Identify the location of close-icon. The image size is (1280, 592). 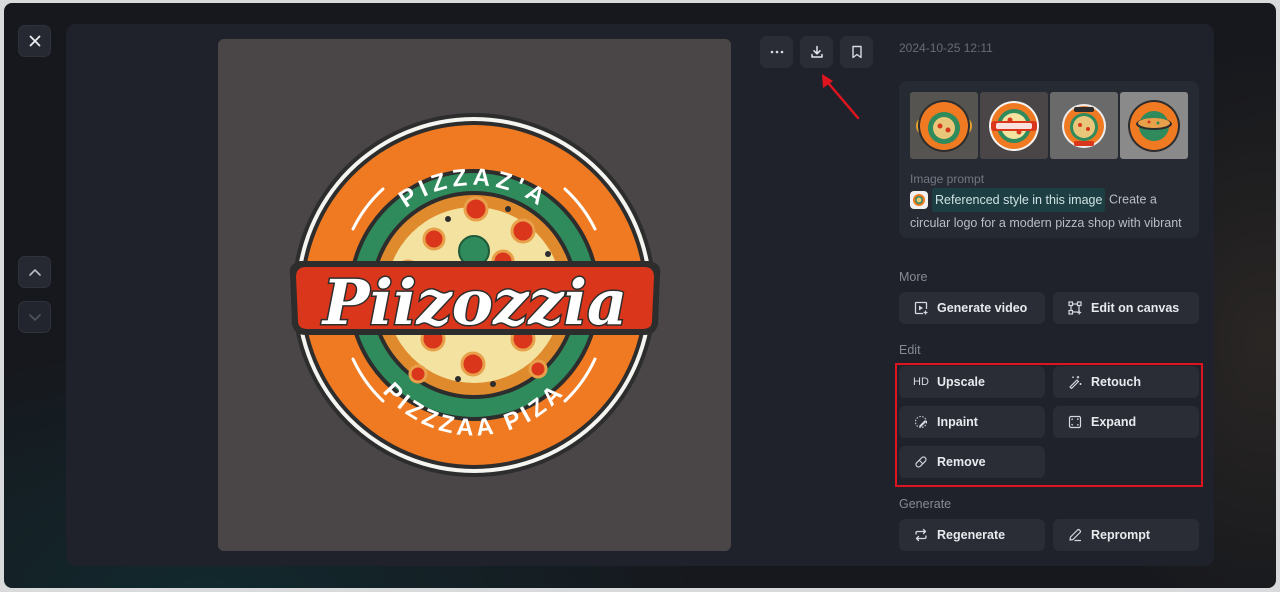
(34, 41).